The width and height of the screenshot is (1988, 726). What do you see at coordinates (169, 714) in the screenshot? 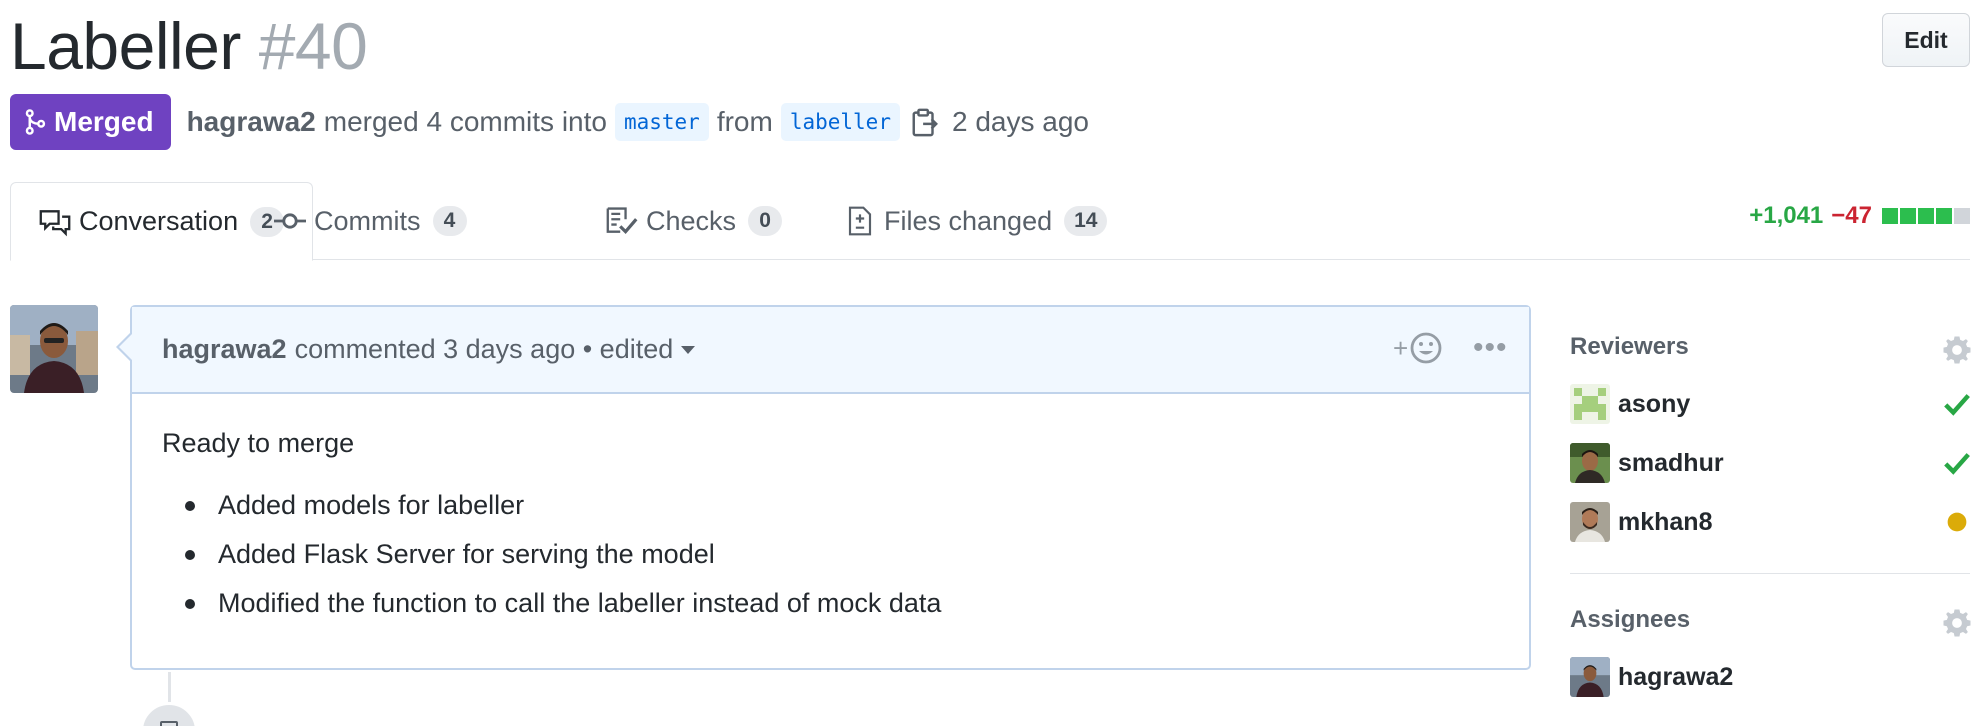
I see `timeline-badge` at bounding box center [169, 714].